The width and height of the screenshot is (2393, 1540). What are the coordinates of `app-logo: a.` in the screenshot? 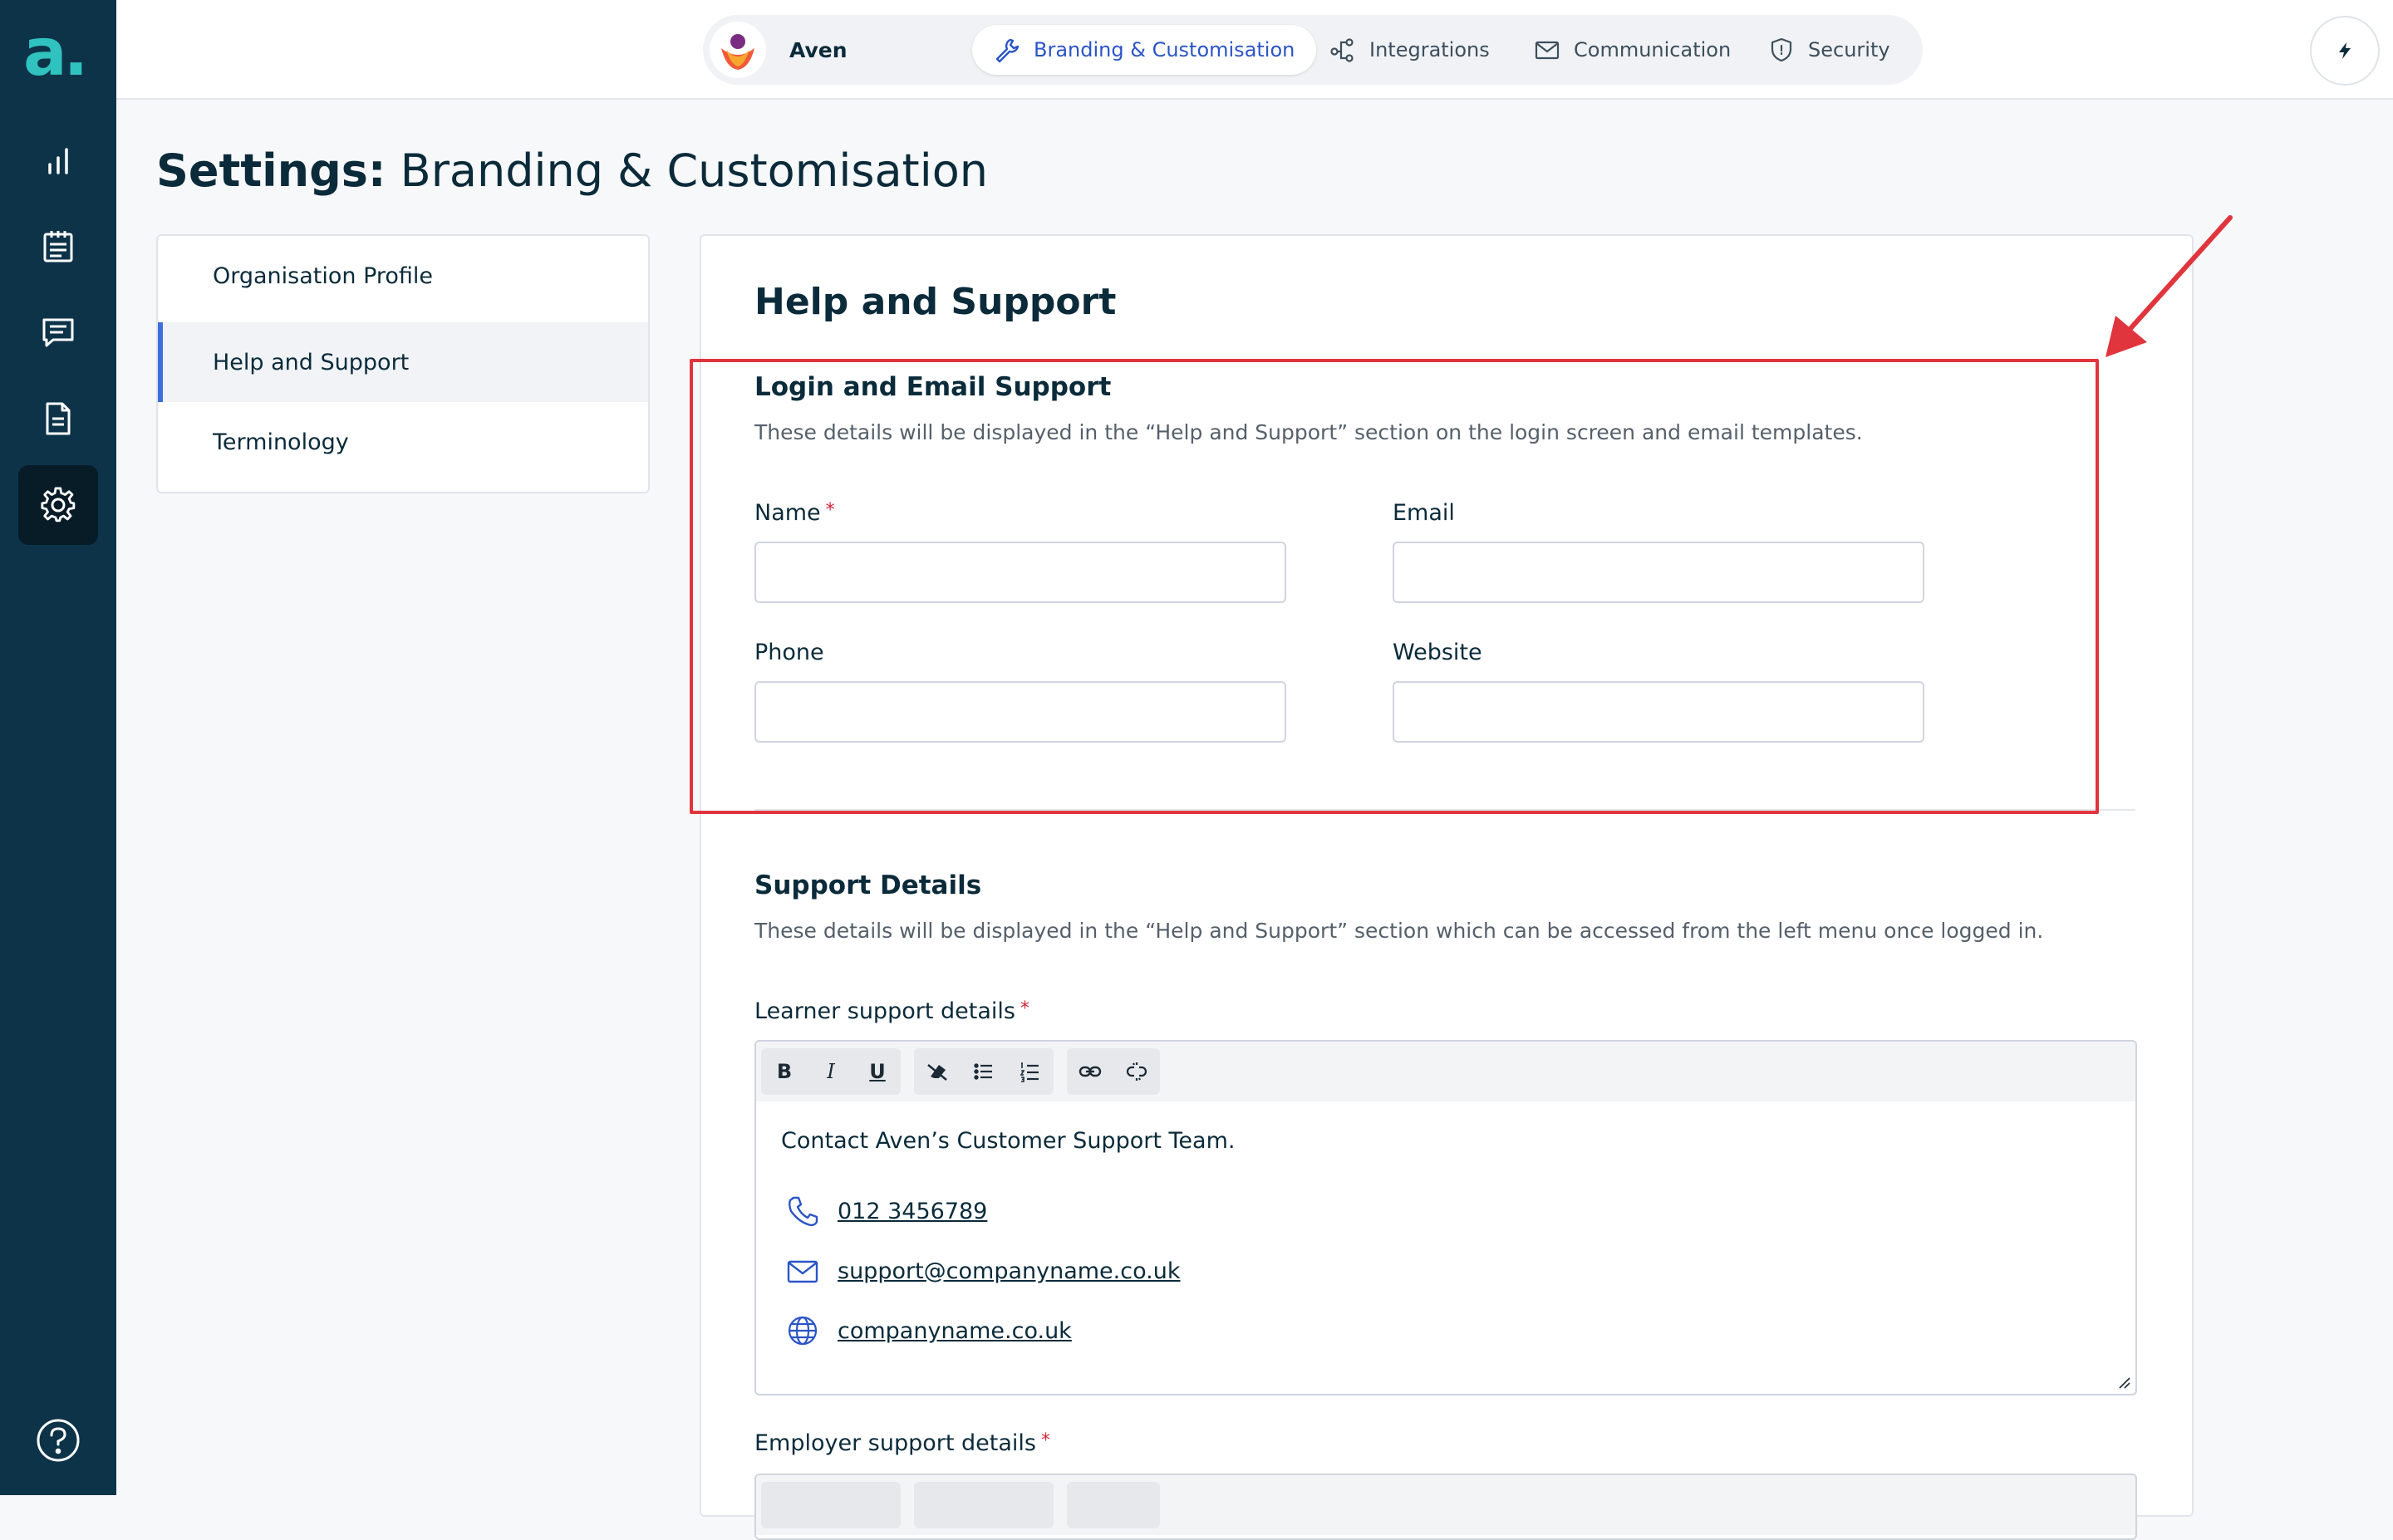 It's located at (60, 53).